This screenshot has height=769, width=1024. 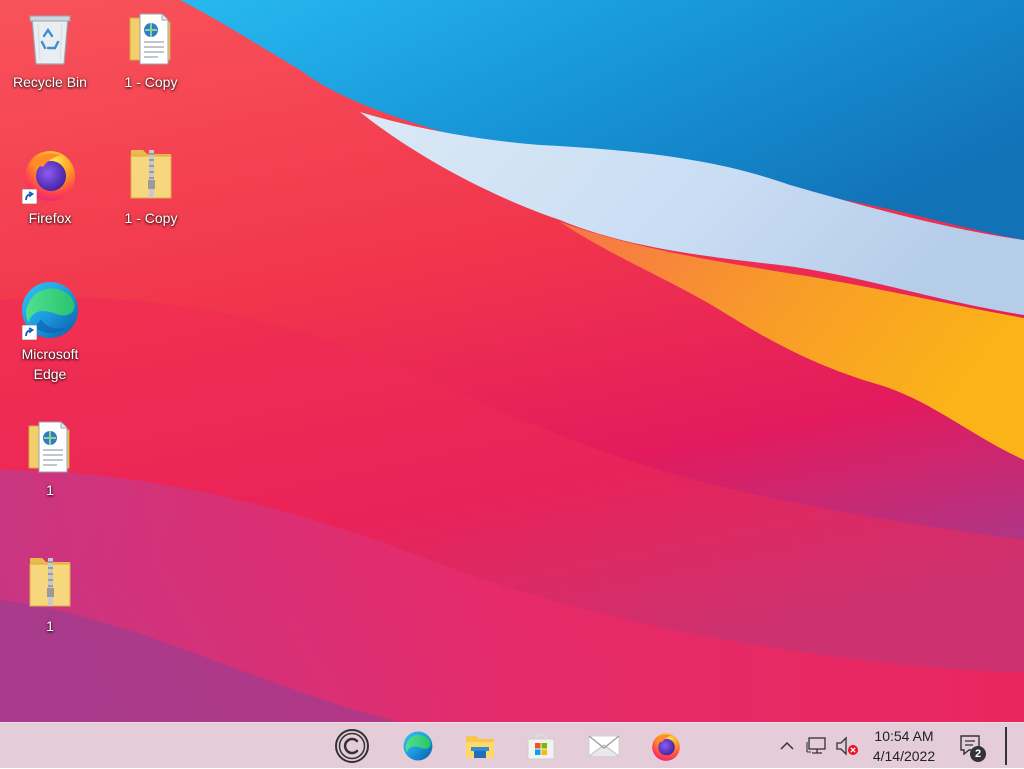 I want to click on action-center-button: 2, so click(x=972, y=746).